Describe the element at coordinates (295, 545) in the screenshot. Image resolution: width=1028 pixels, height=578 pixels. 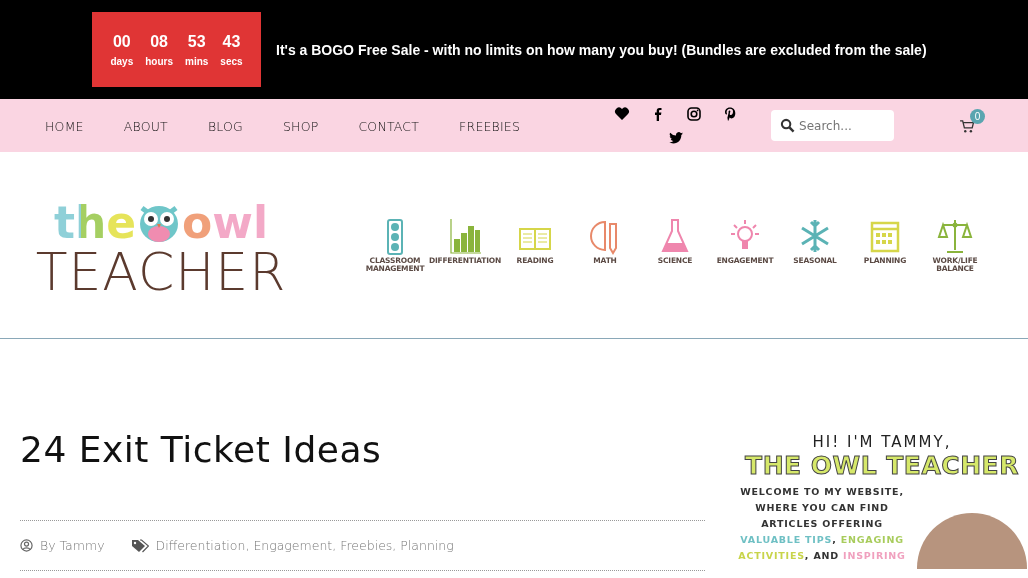
I see `tag-link: Engagement,` at that location.